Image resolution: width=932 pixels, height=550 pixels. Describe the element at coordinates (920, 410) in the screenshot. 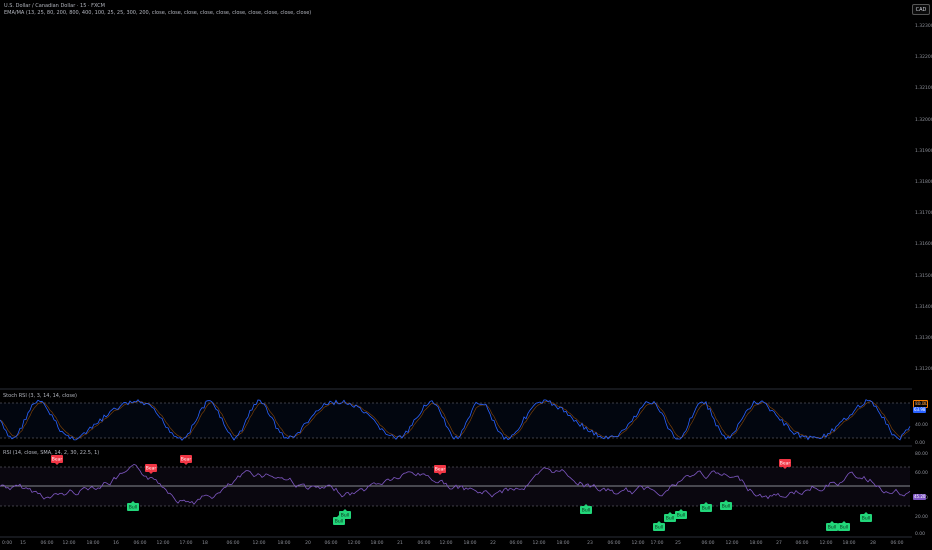

I see `stoch-k-value-badge: 63.98` at that location.